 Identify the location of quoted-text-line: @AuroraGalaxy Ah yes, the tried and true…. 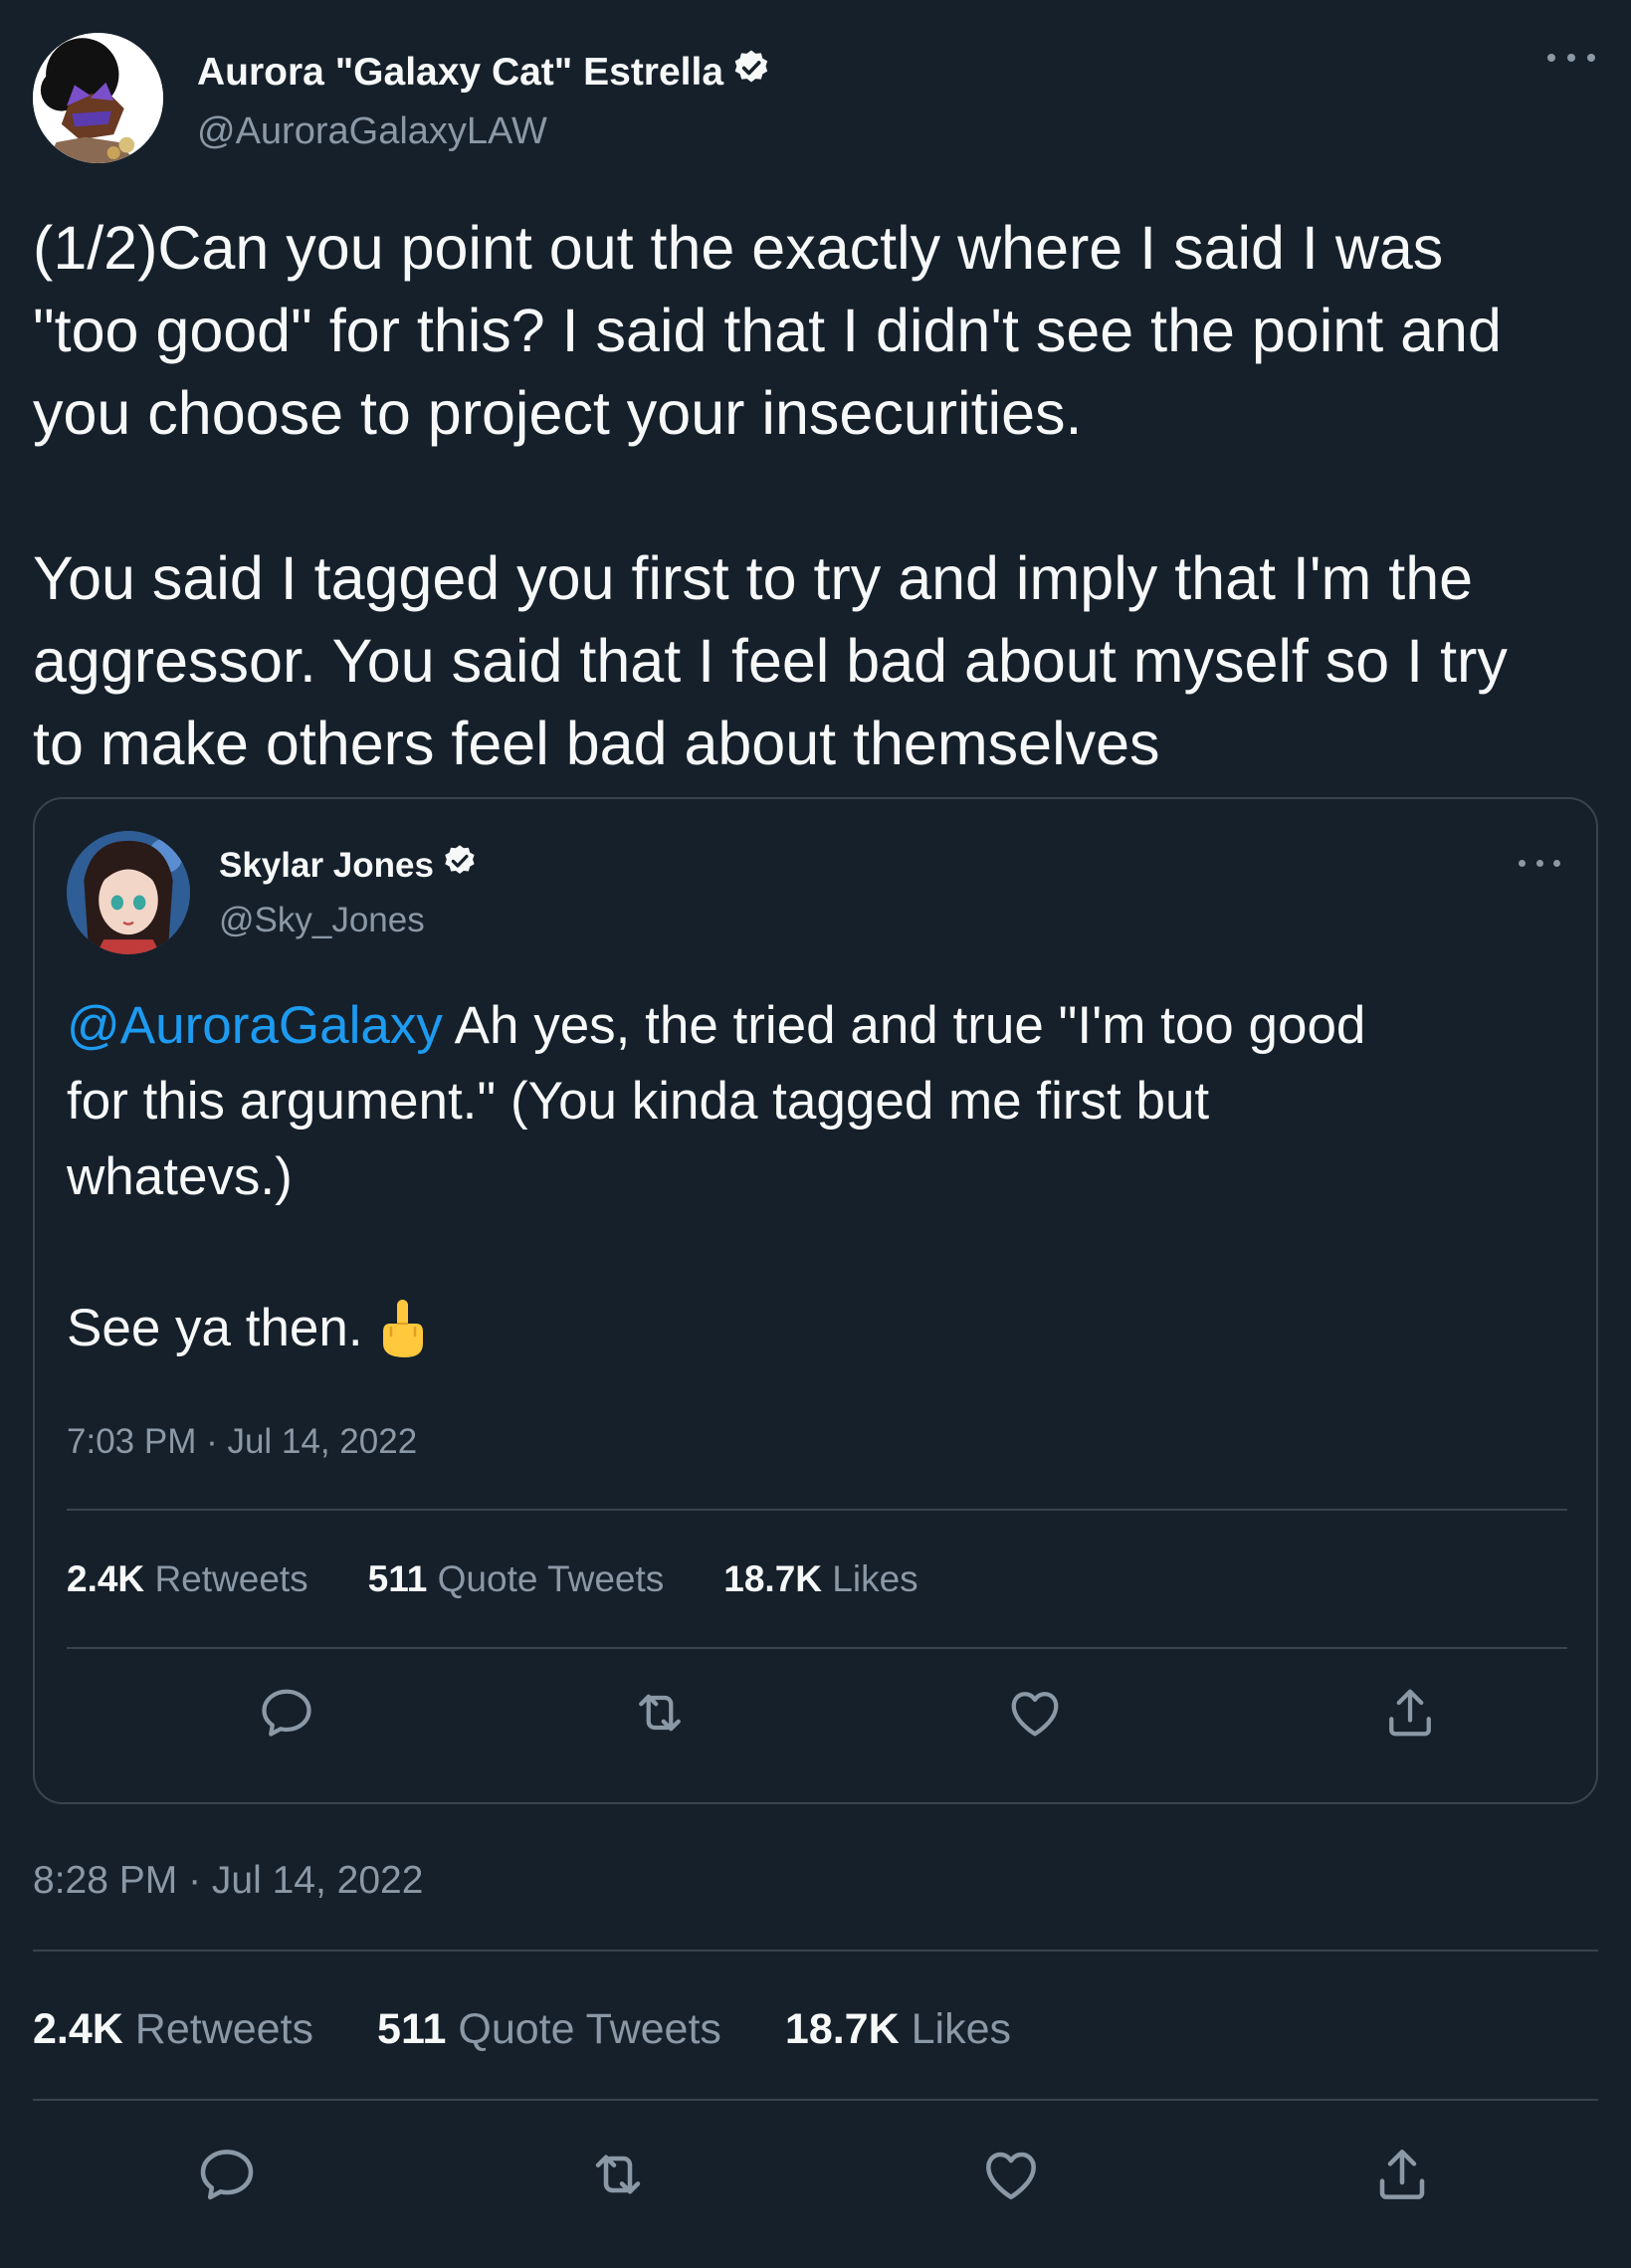
(818, 1026).